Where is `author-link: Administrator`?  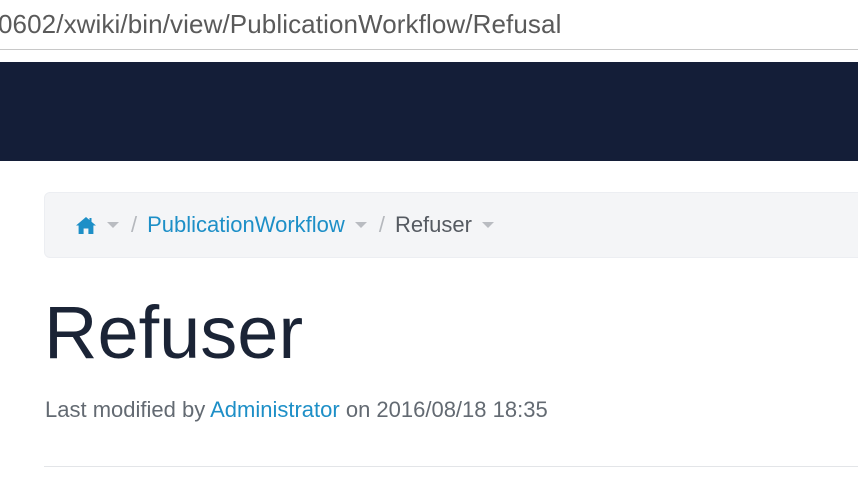 author-link: Administrator is located at coordinates (275, 409).